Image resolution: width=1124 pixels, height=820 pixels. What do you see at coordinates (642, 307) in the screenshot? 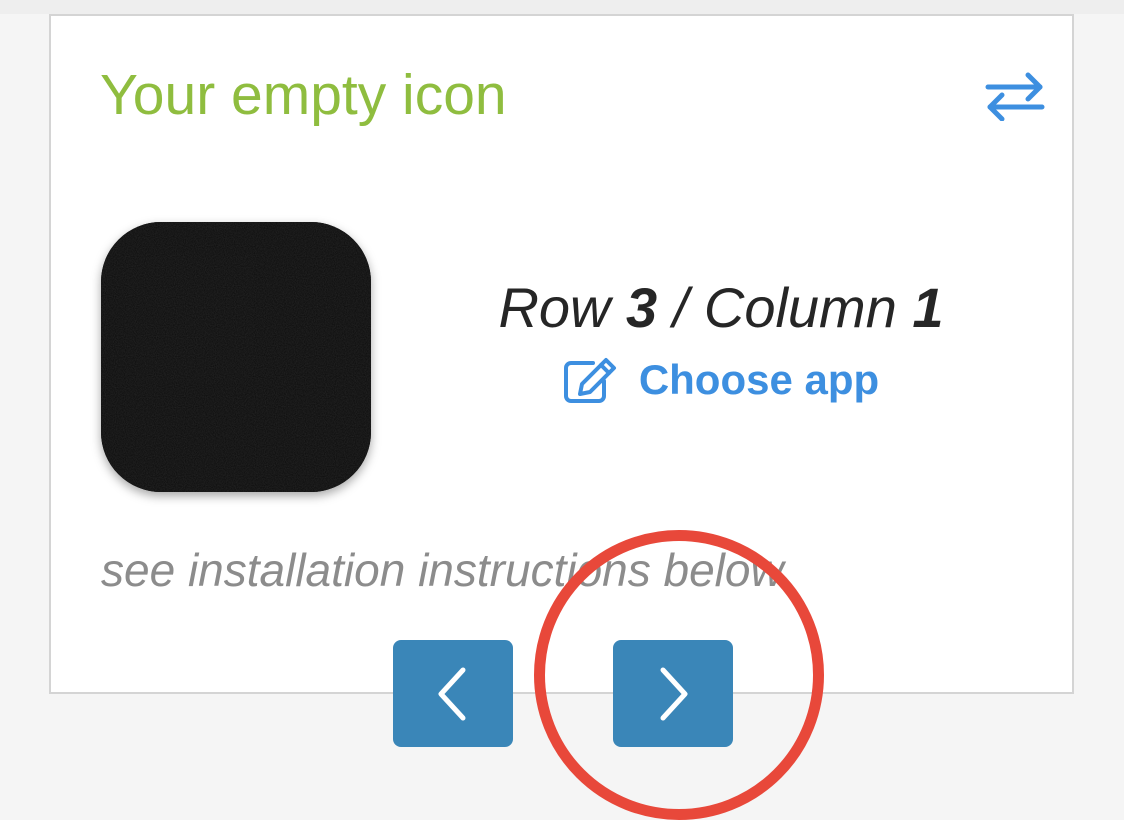
I see `row-value: 3` at bounding box center [642, 307].